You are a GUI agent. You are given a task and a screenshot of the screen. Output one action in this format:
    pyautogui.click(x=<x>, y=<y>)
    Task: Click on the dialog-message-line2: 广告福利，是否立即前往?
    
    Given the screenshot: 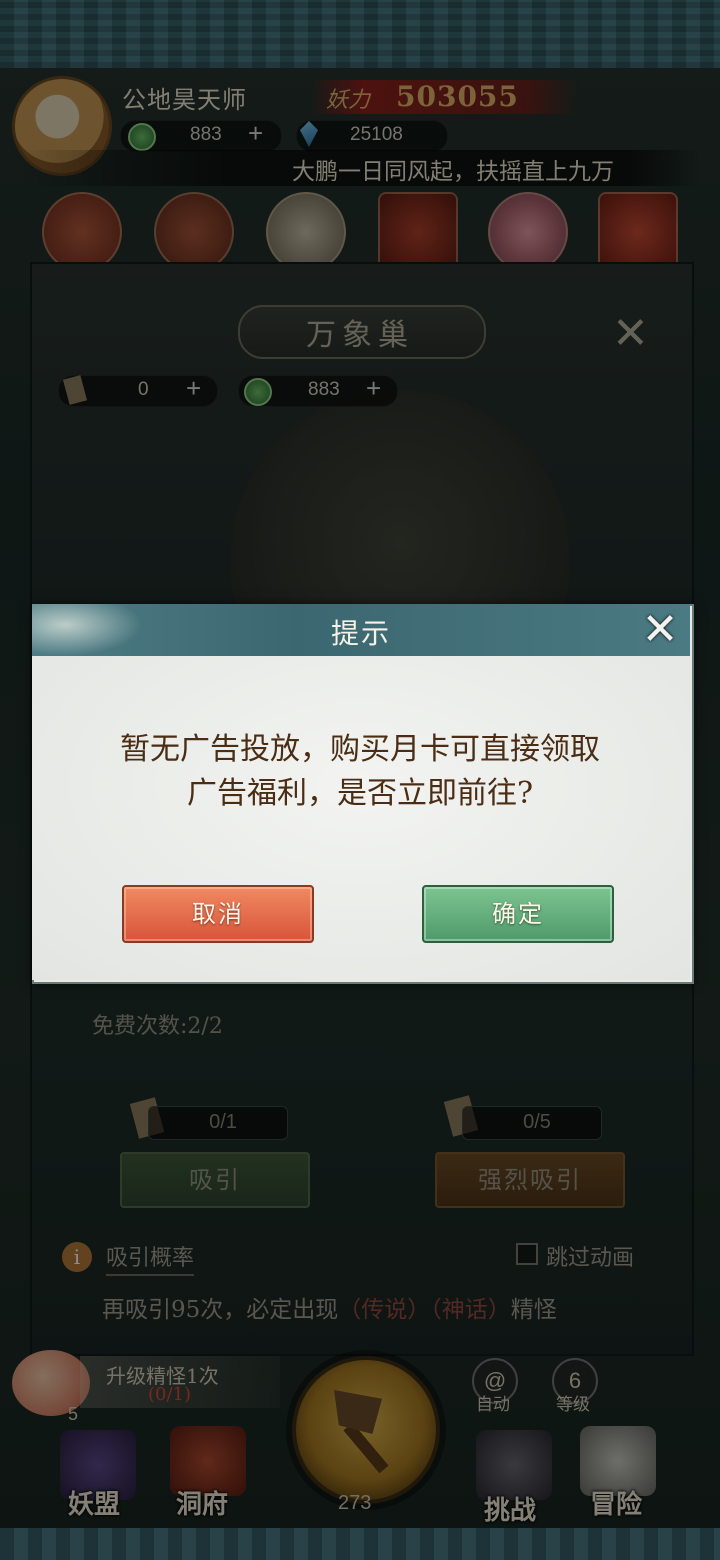 What is the action you would take?
    pyautogui.click(x=360, y=793)
    